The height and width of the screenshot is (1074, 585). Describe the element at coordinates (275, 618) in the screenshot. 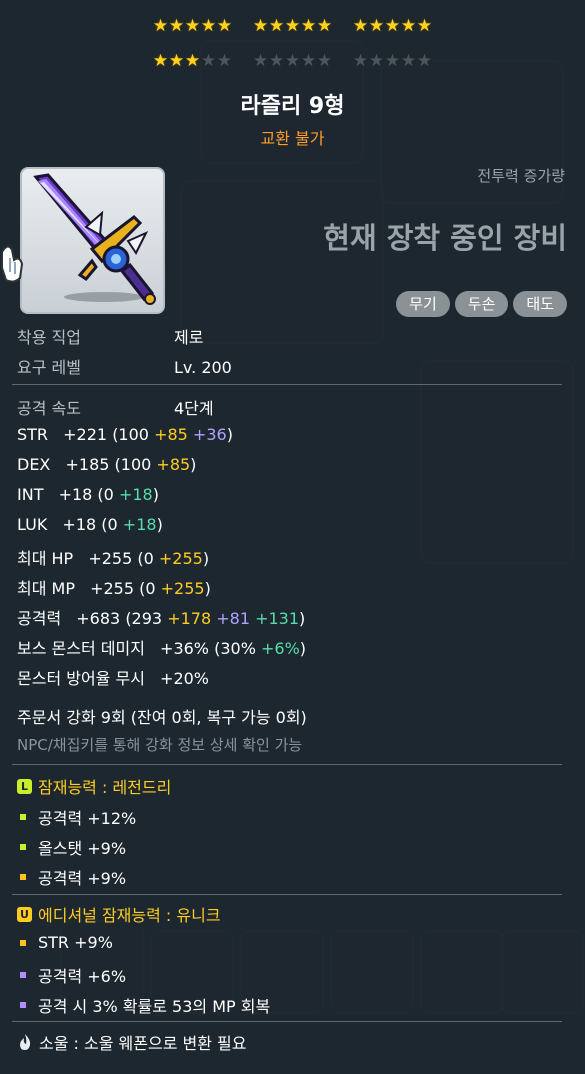

I see `stat-enhance: +131` at that location.